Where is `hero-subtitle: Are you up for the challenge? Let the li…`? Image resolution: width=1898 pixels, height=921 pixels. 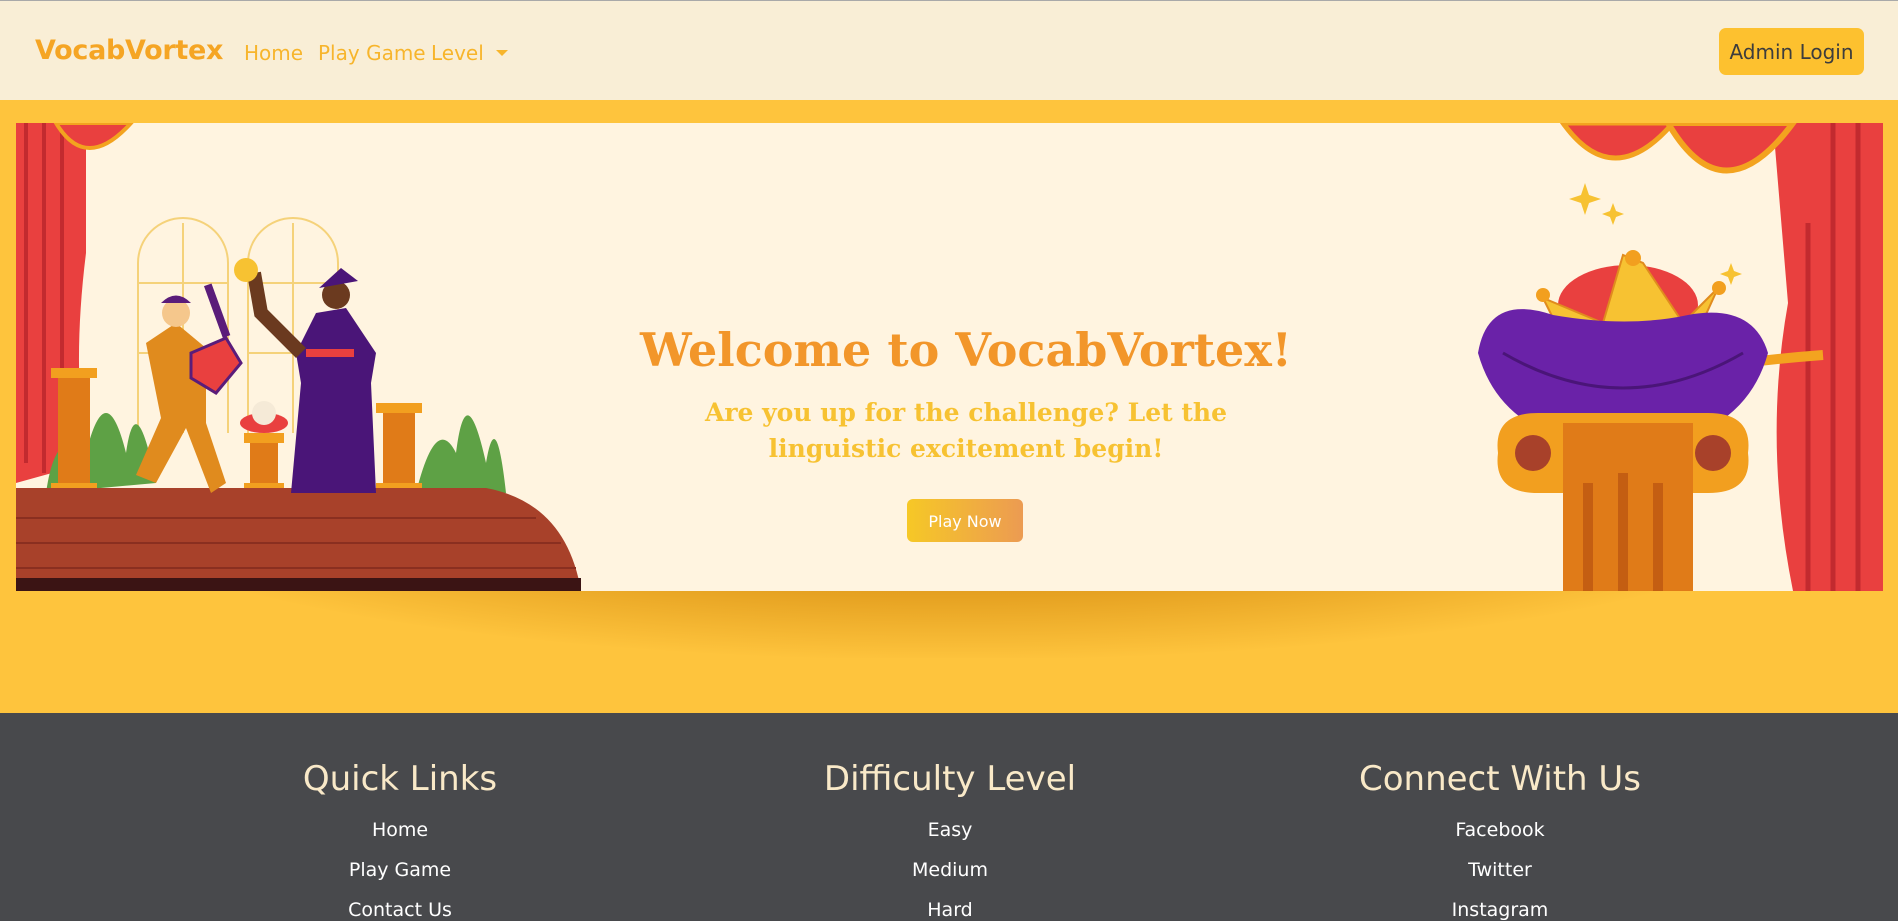 hero-subtitle: Are you up for the challenge? Let the li… is located at coordinates (966, 430).